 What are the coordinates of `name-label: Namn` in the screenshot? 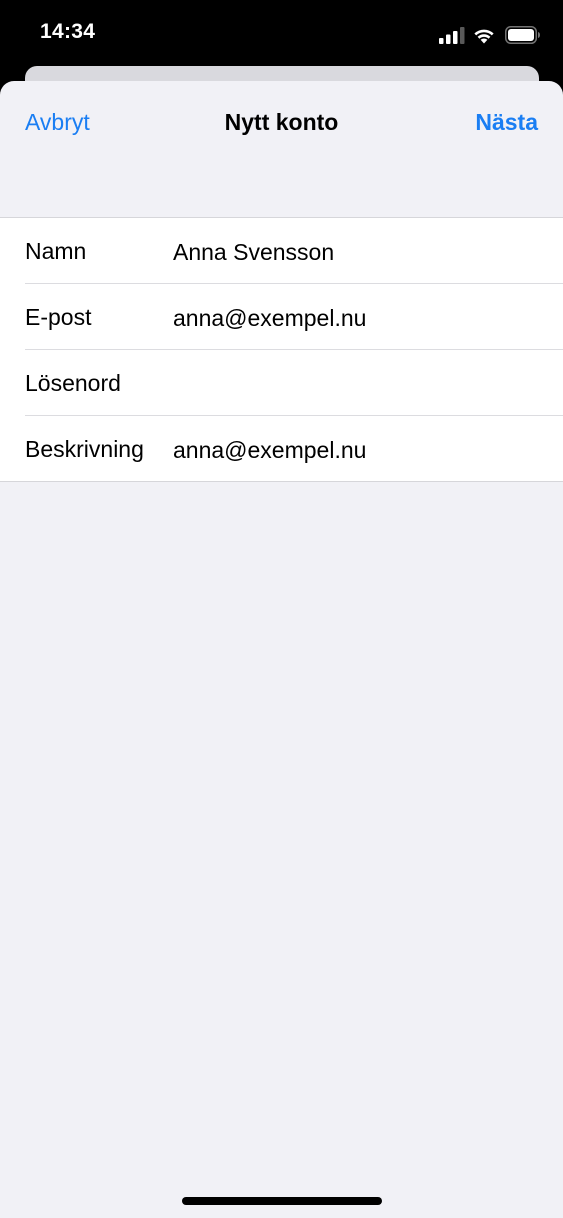 It's located at (56, 251).